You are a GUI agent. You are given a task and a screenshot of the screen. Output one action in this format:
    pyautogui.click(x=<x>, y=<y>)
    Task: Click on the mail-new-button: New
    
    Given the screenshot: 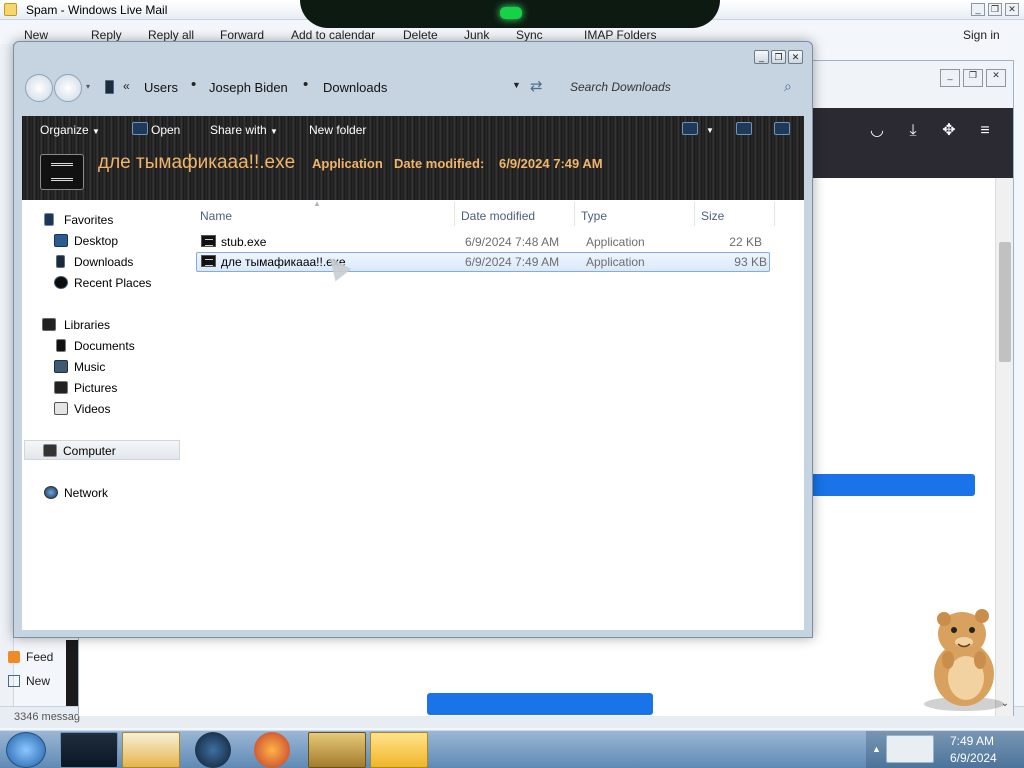 What is the action you would take?
    pyautogui.click(x=36, y=35)
    